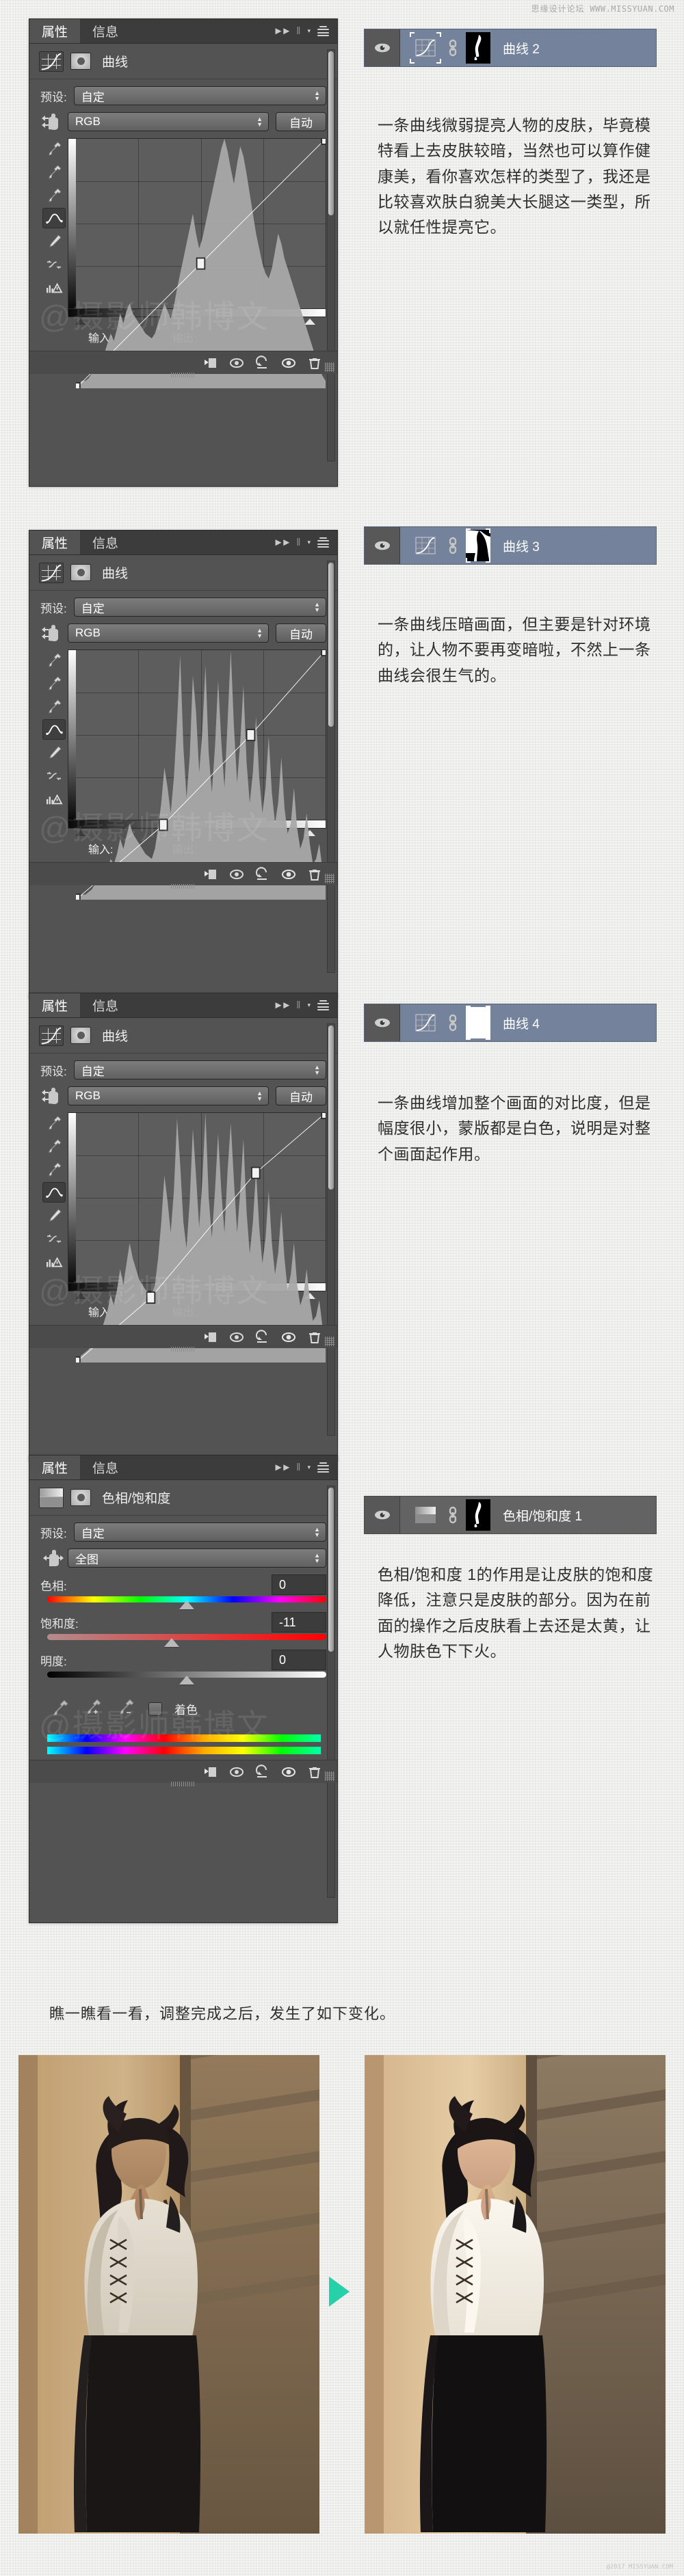  I want to click on curves-graph-area, so click(183, 774).